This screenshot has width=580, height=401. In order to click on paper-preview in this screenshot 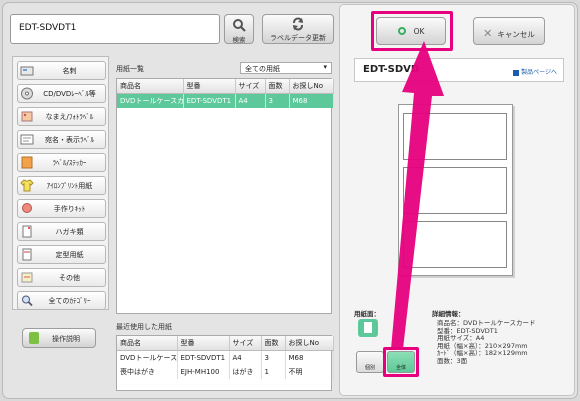, I will do `click(455, 190)`.